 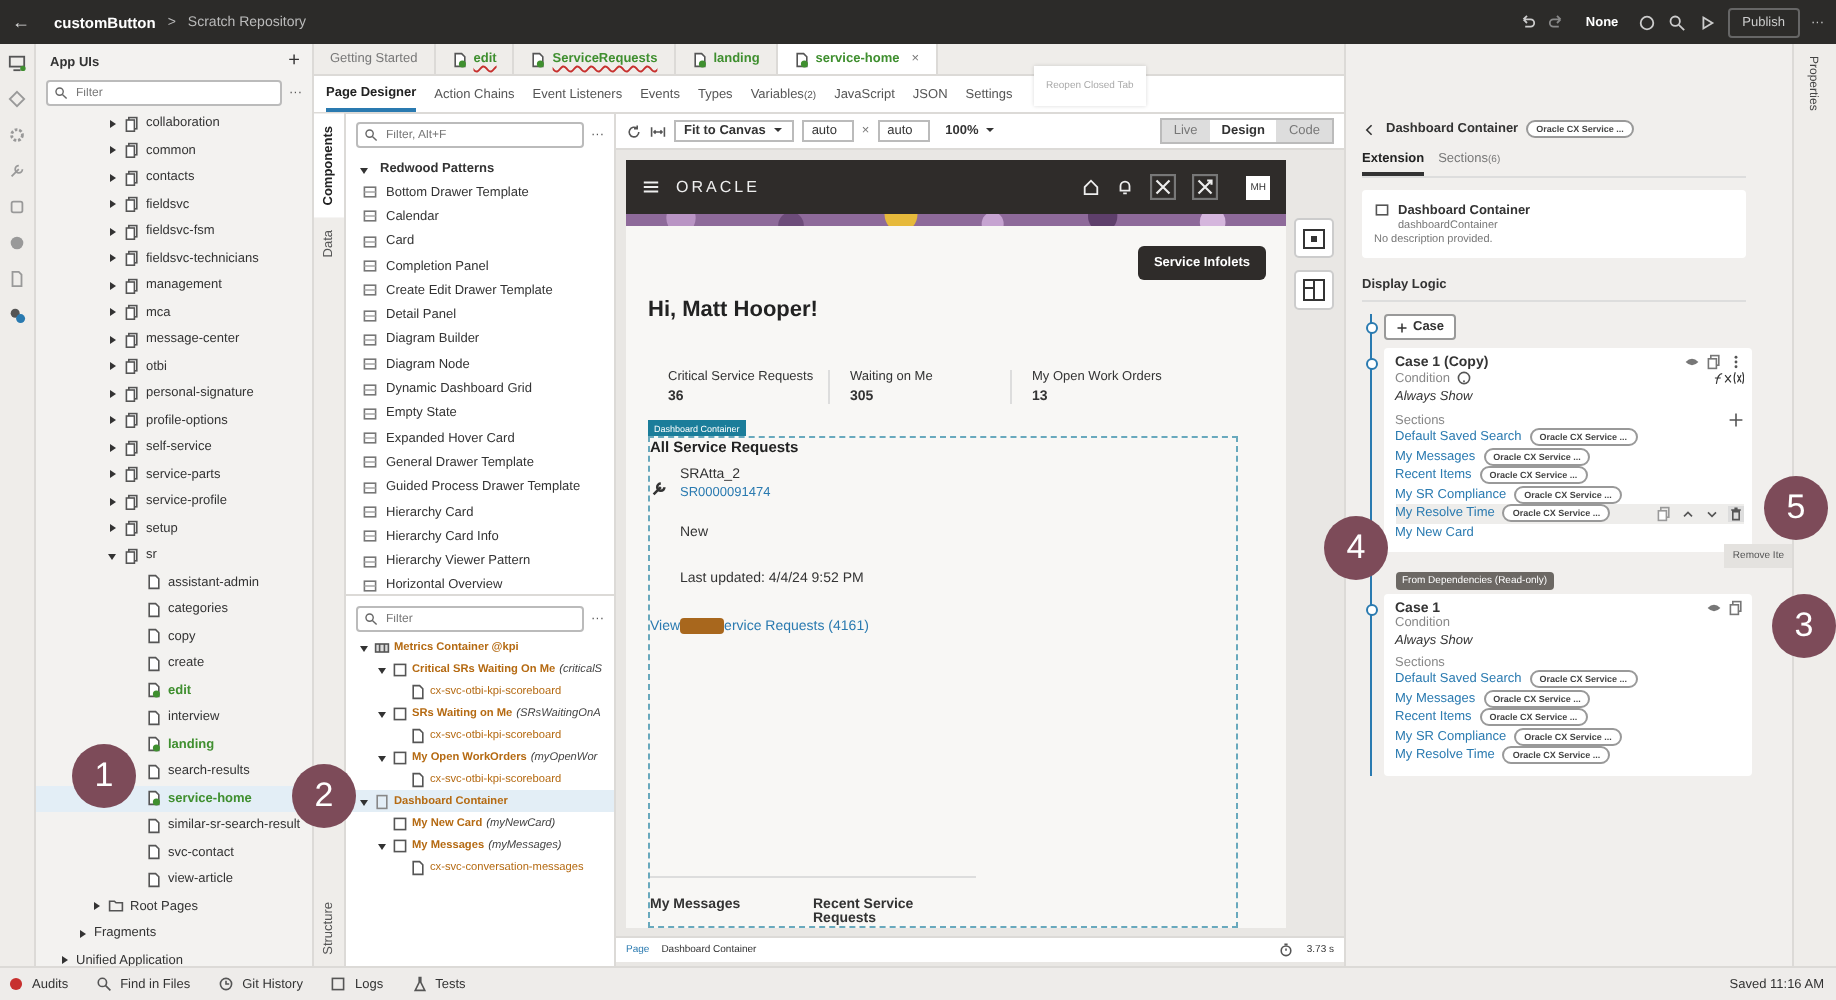 What do you see at coordinates (702, 626) in the screenshot?
I see `drag-badge` at bounding box center [702, 626].